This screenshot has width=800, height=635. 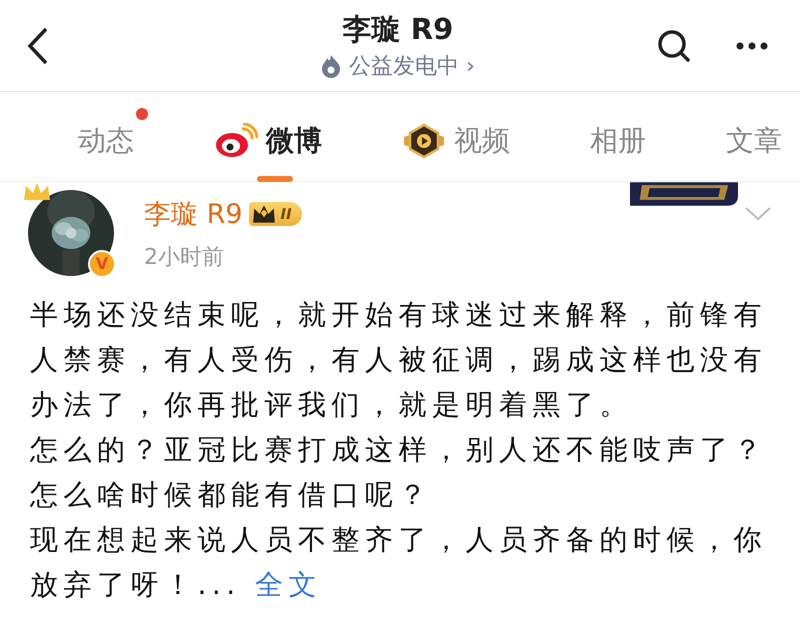 What do you see at coordinates (275, 179) in the screenshot?
I see `active-tab-indicator` at bounding box center [275, 179].